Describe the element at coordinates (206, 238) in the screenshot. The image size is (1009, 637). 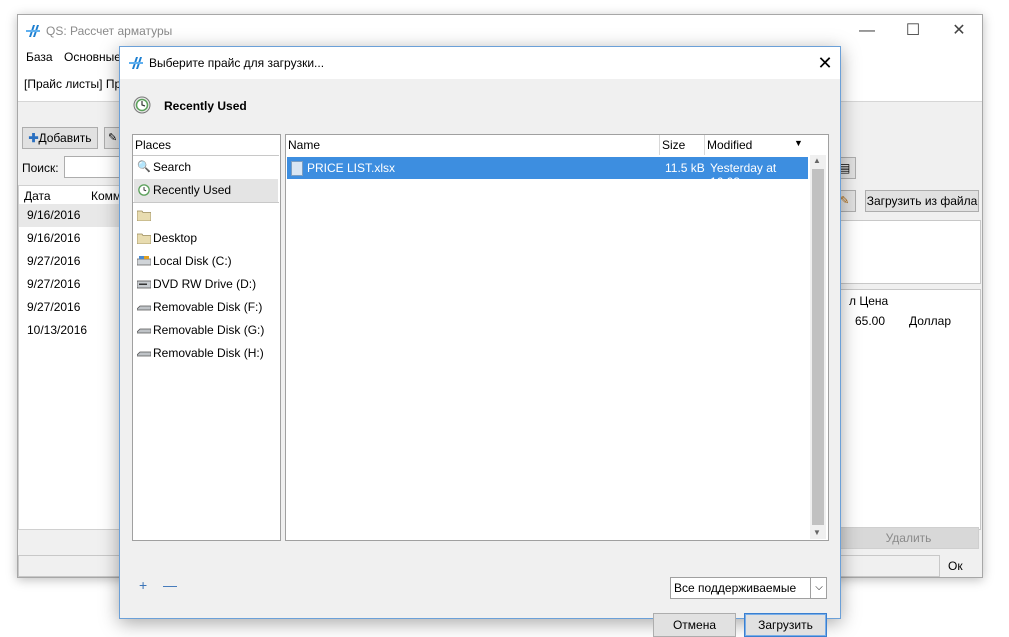
I see `place-desktop: Desktop` at that location.